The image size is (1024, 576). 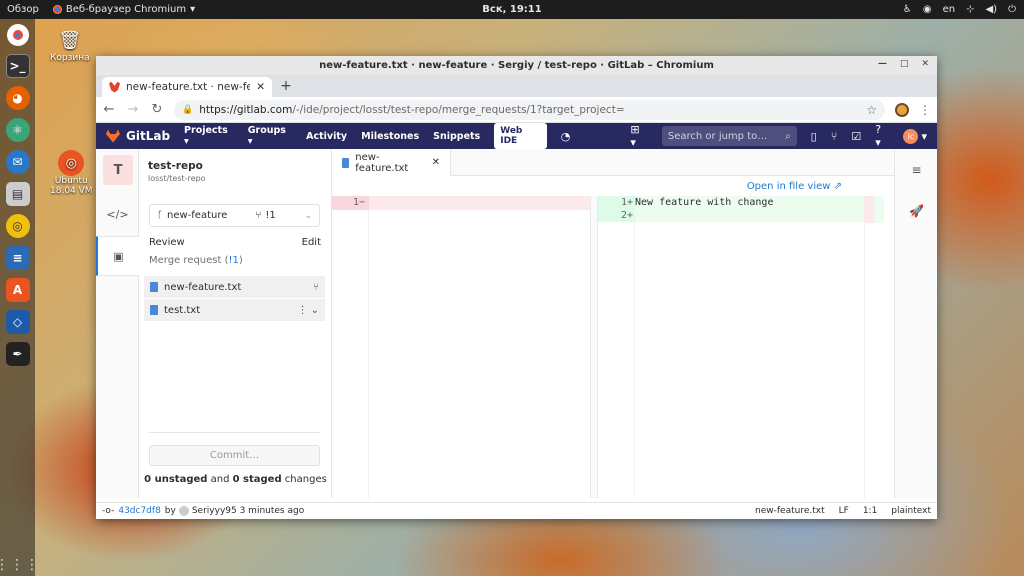 I want to click on nav-activity: Activity, so click(x=326, y=136).